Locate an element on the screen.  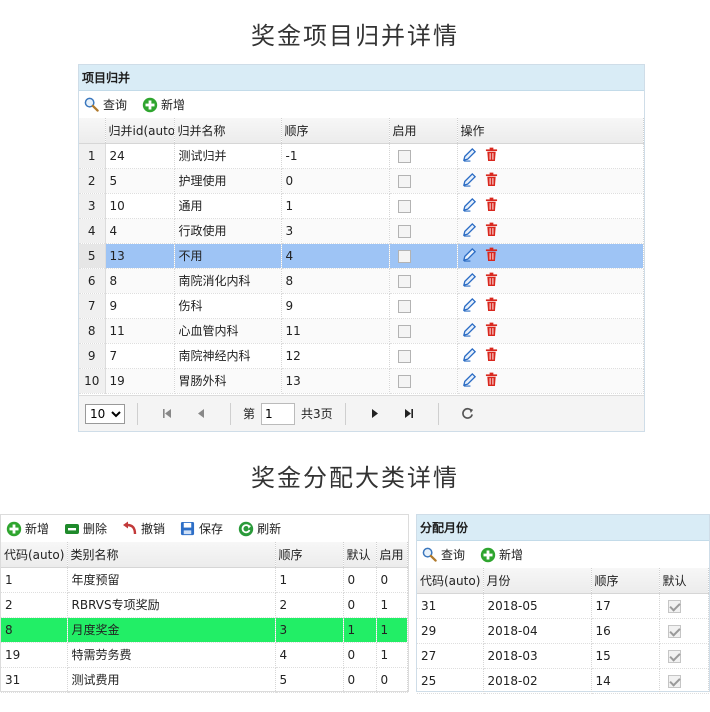
table-row: 6 8 南院消化内科 8 is located at coordinates (361, 281).